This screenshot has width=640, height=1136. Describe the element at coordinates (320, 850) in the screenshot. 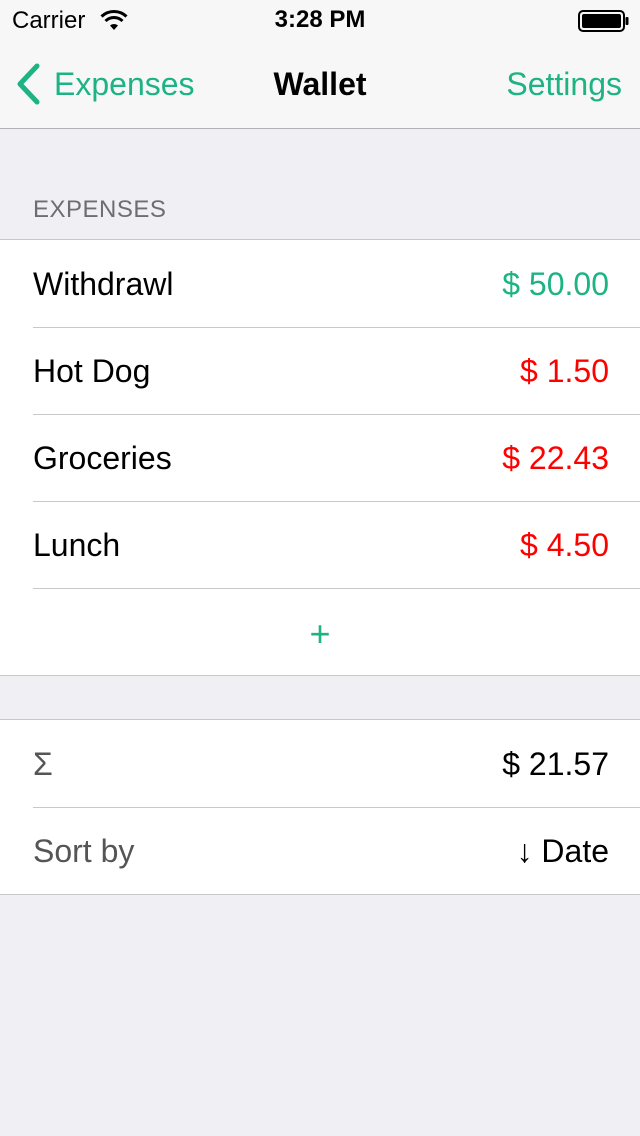

I see `sort-by-row: Sort by ↓ Date` at that location.